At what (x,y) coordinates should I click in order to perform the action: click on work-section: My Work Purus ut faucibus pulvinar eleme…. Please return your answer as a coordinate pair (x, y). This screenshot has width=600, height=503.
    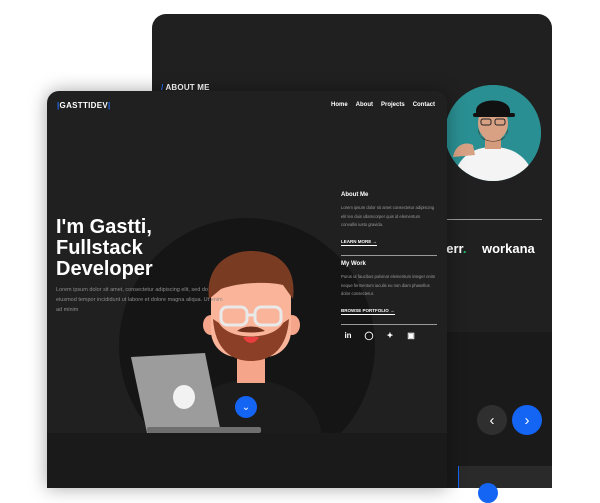
    Looking at the image, I should click on (389, 289).